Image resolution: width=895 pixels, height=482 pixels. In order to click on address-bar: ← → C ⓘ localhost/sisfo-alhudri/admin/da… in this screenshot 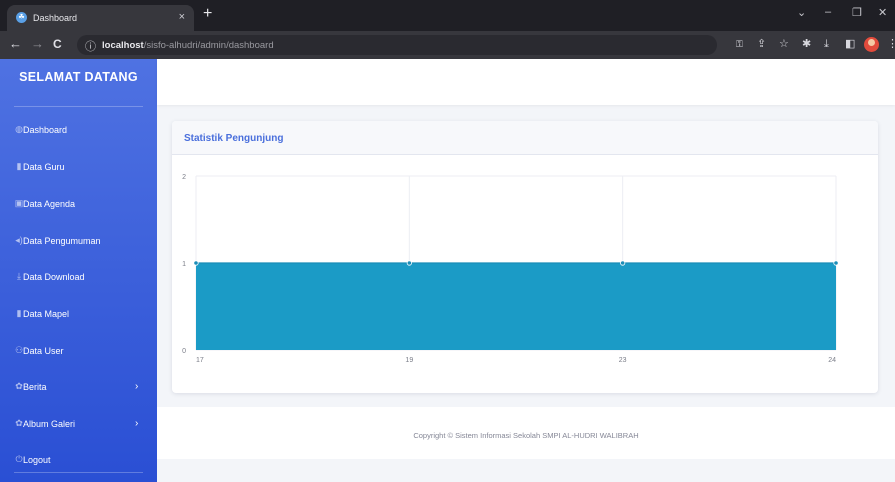, I will do `click(447, 45)`.